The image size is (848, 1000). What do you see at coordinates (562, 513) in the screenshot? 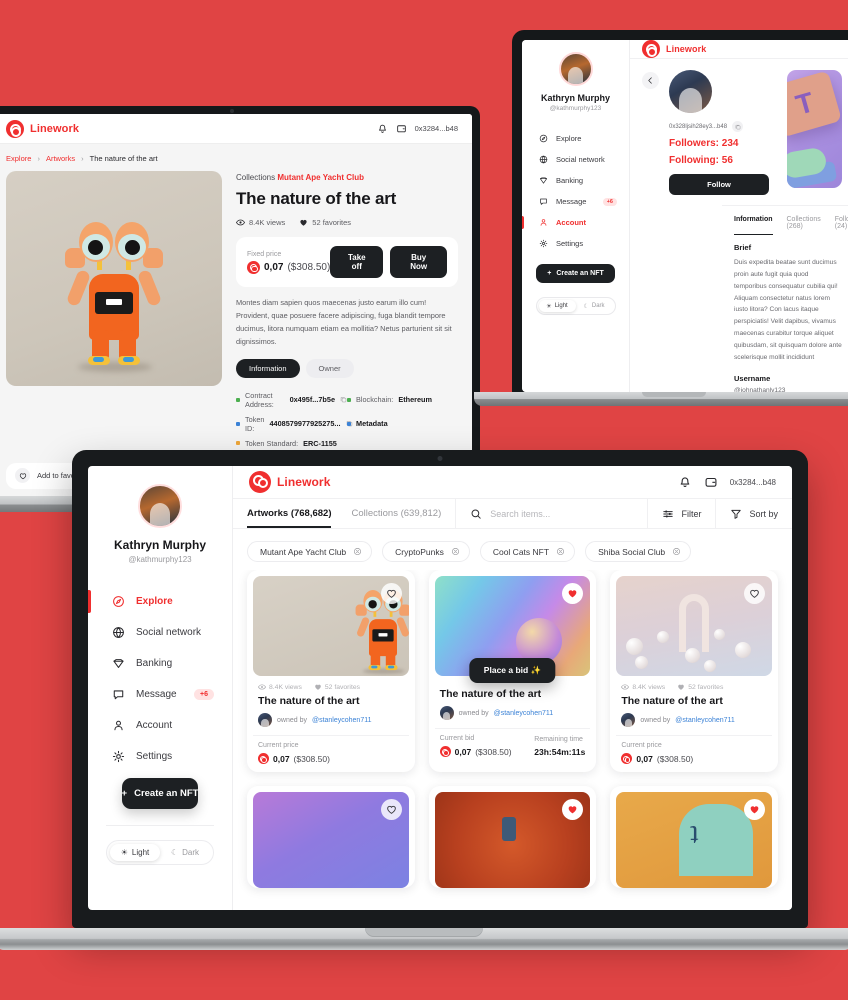
I see `search-input` at bounding box center [562, 513].